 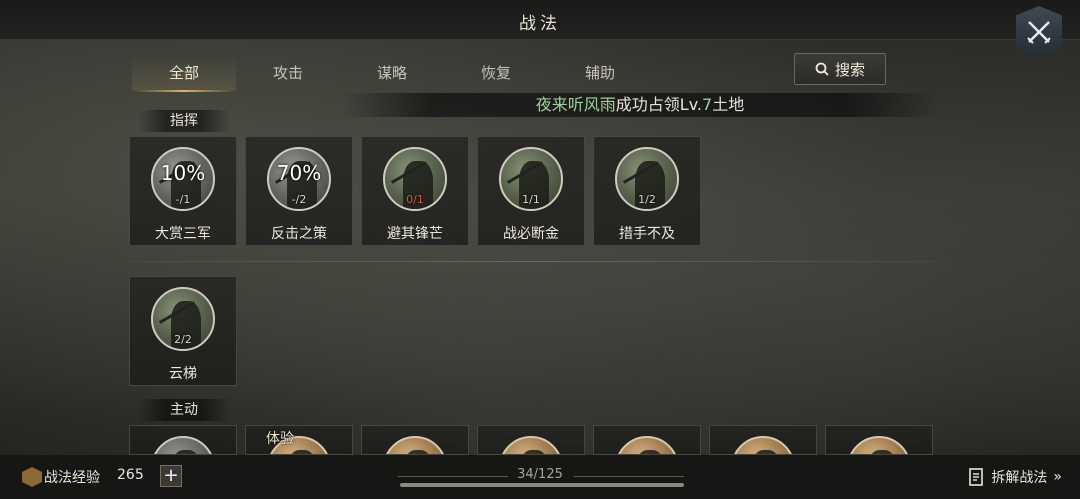 I want to click on notice-text-b: 土地, so click(x=728, y=104).